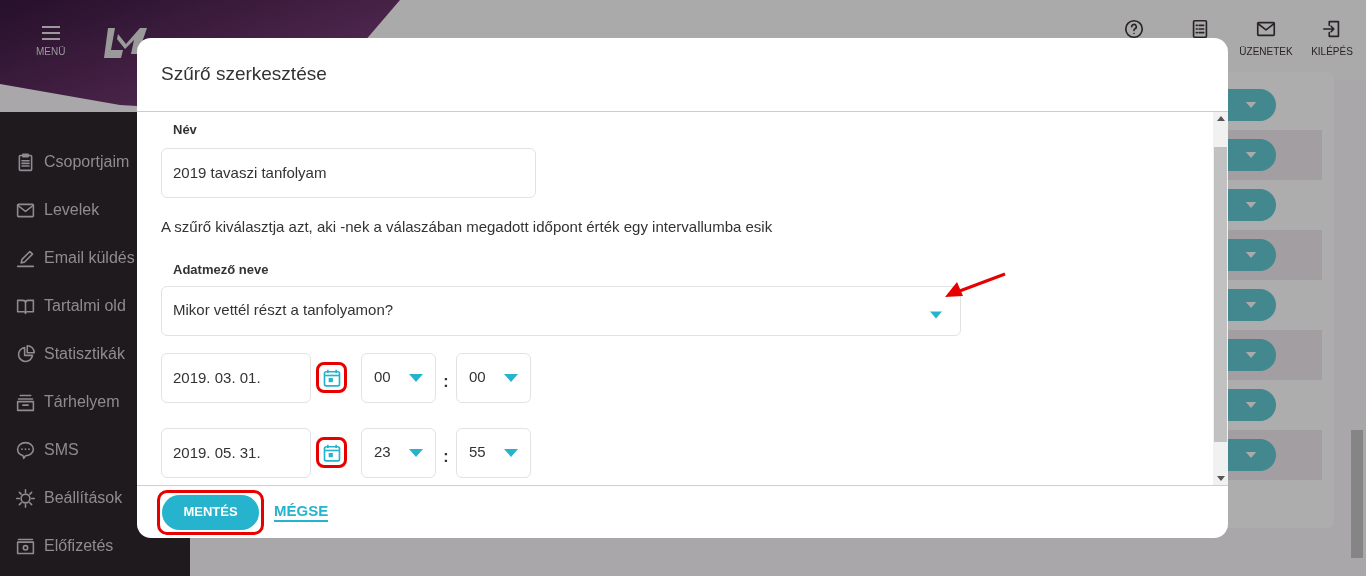 This screenshot has width=1366, height=576. I want to click on field-label: Név, so click(185, 130).